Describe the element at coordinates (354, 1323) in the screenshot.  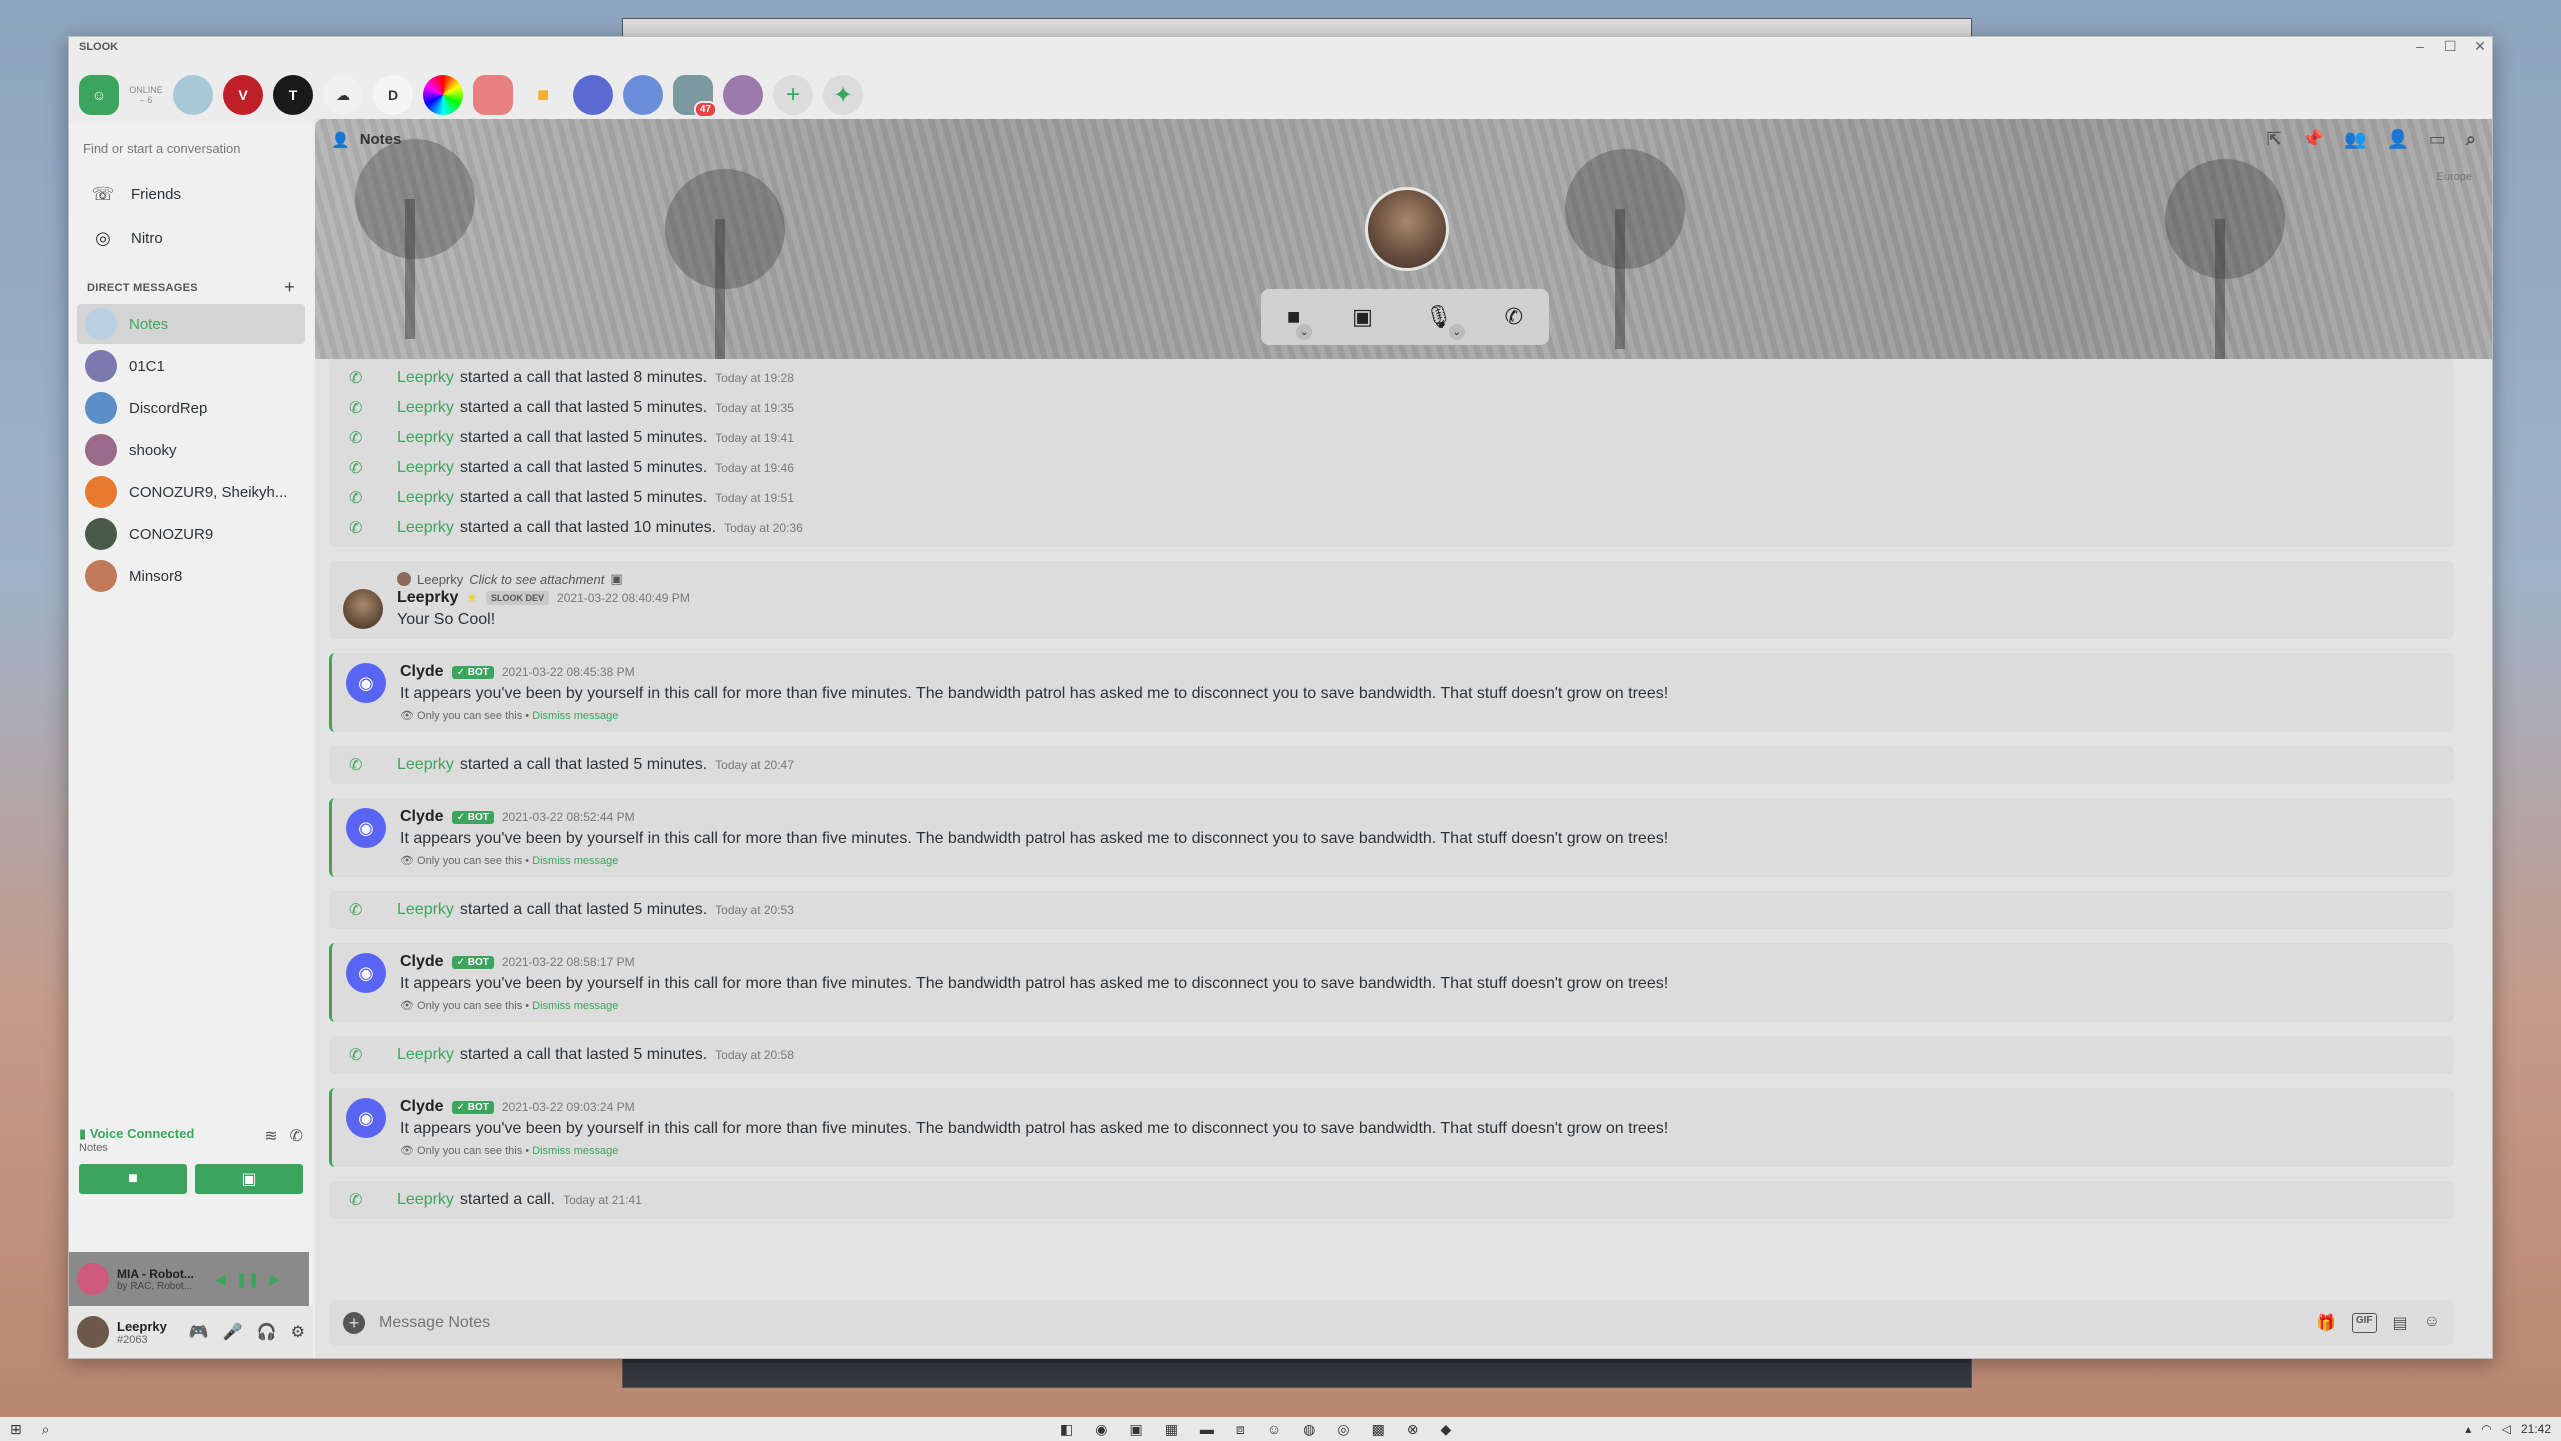
I see `upload-button: +` at that location.